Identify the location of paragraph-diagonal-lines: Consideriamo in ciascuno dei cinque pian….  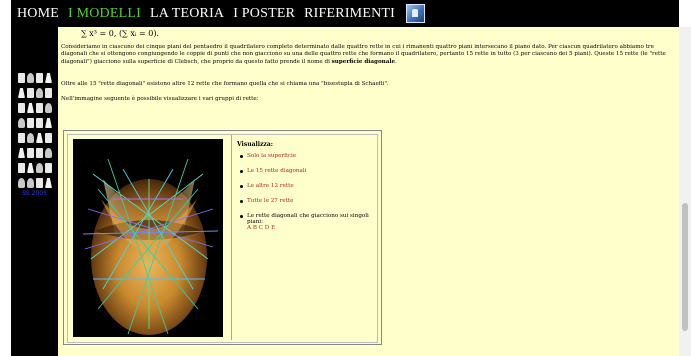
(367, 55).